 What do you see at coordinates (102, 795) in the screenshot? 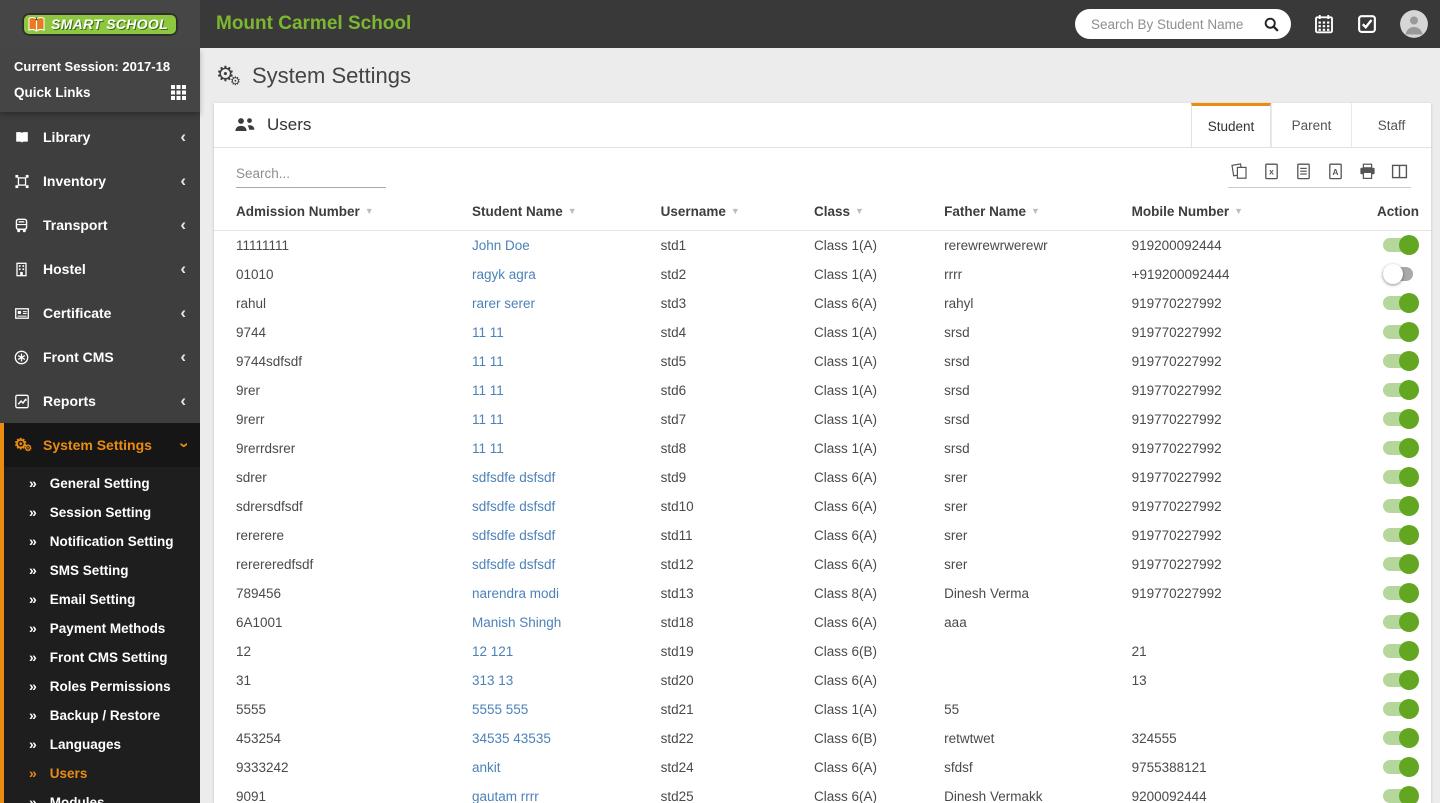
I see `sidebar-subitem-modules: » Modules` at bounding box center [102, 795].